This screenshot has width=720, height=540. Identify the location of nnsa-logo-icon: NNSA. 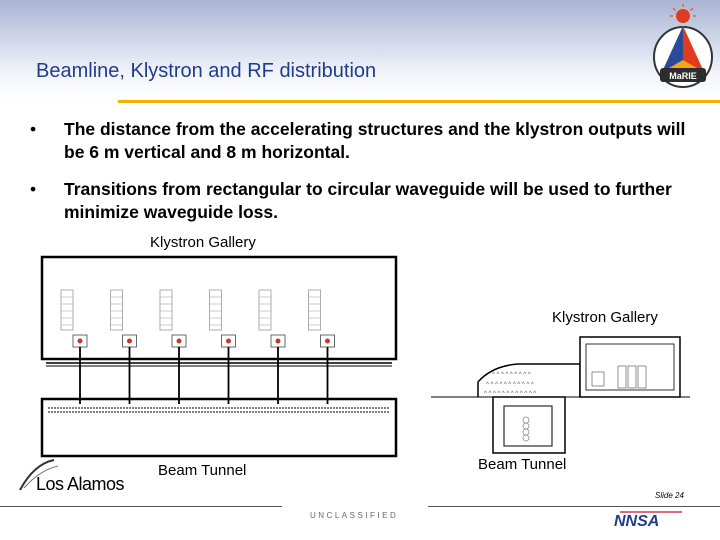
(648, 520).